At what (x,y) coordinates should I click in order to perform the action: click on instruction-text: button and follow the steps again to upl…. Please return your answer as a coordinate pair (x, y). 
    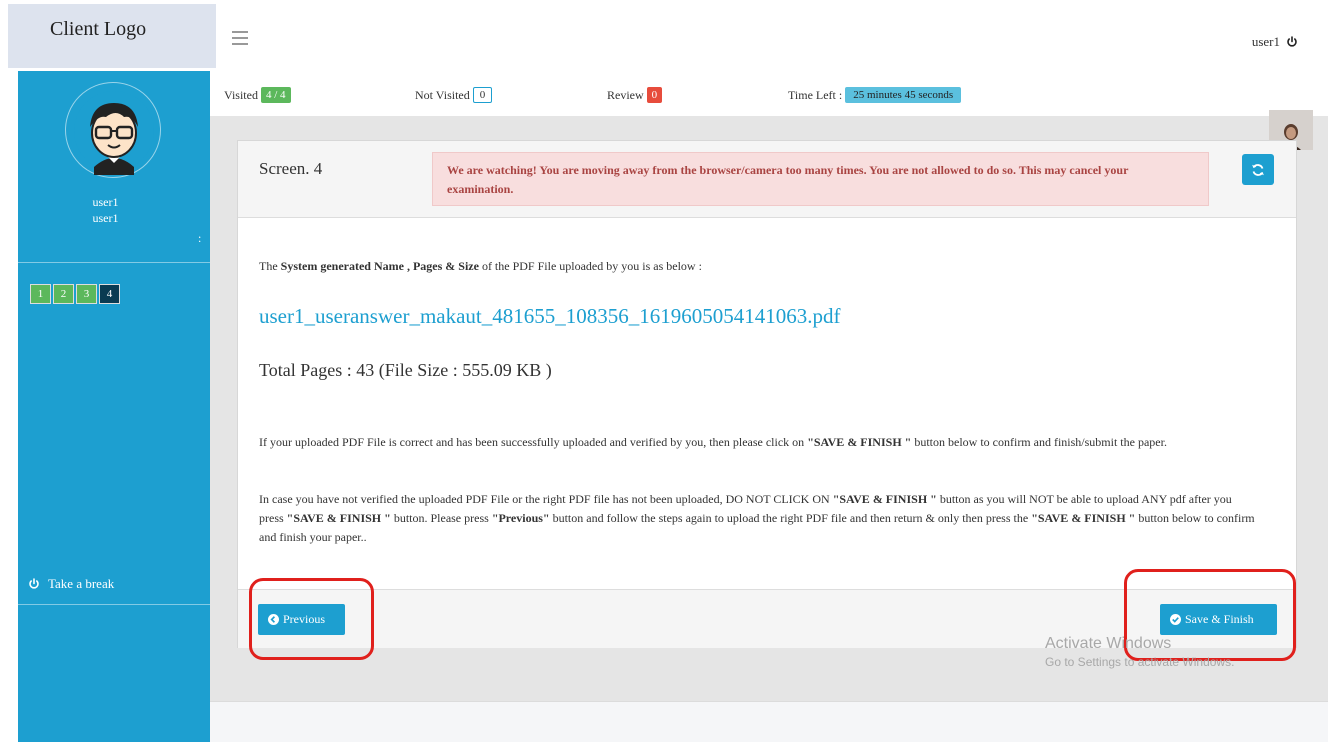
    Looking at the image, I should click on (790, 518).